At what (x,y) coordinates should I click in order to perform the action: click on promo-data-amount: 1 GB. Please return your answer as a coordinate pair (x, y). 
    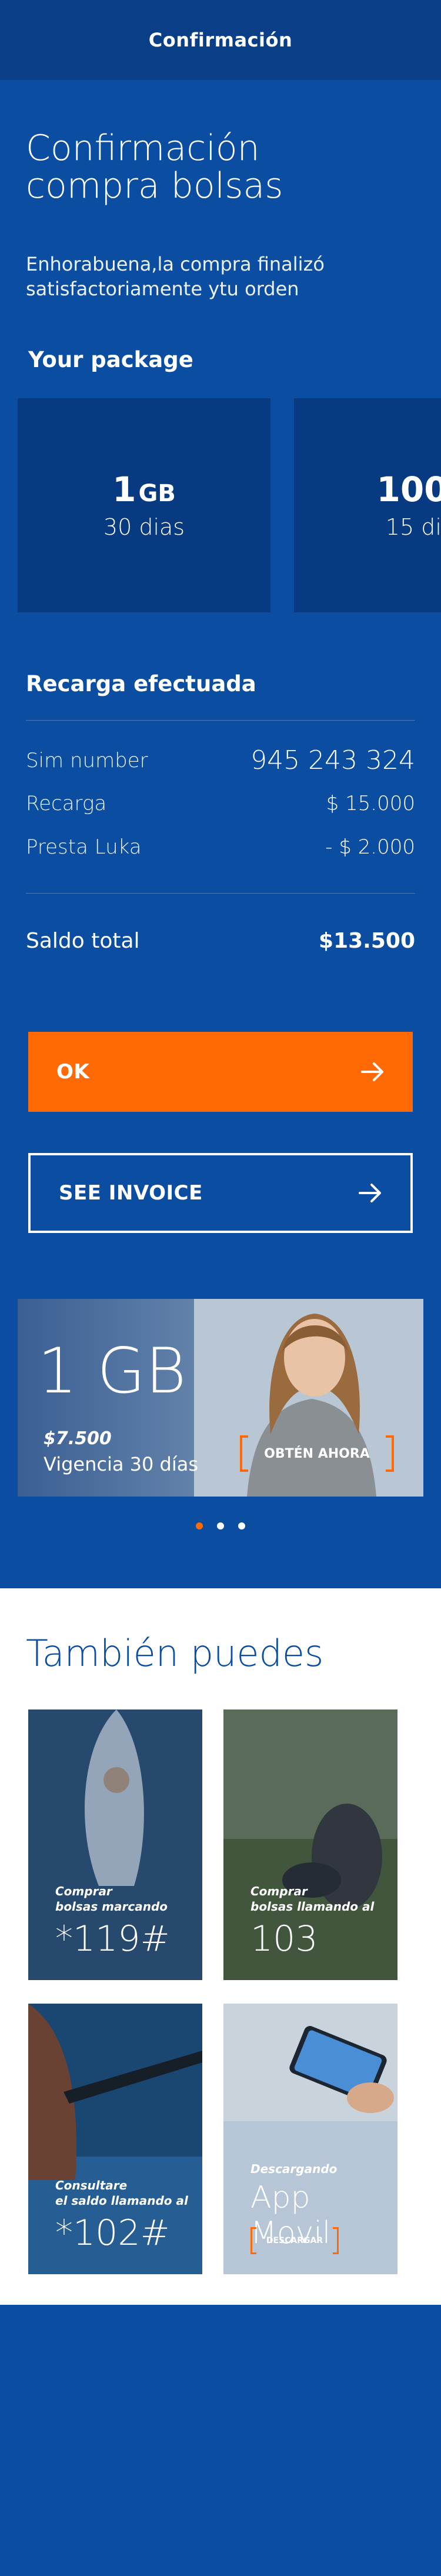
    Looking at the image, I should click on (112, 1371).